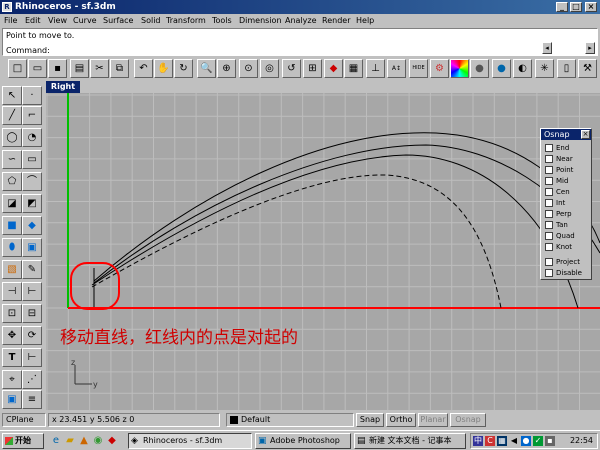 This screenshot has width=600, height=450. I want to click on circle-icon: ◯, so click(12, 137).